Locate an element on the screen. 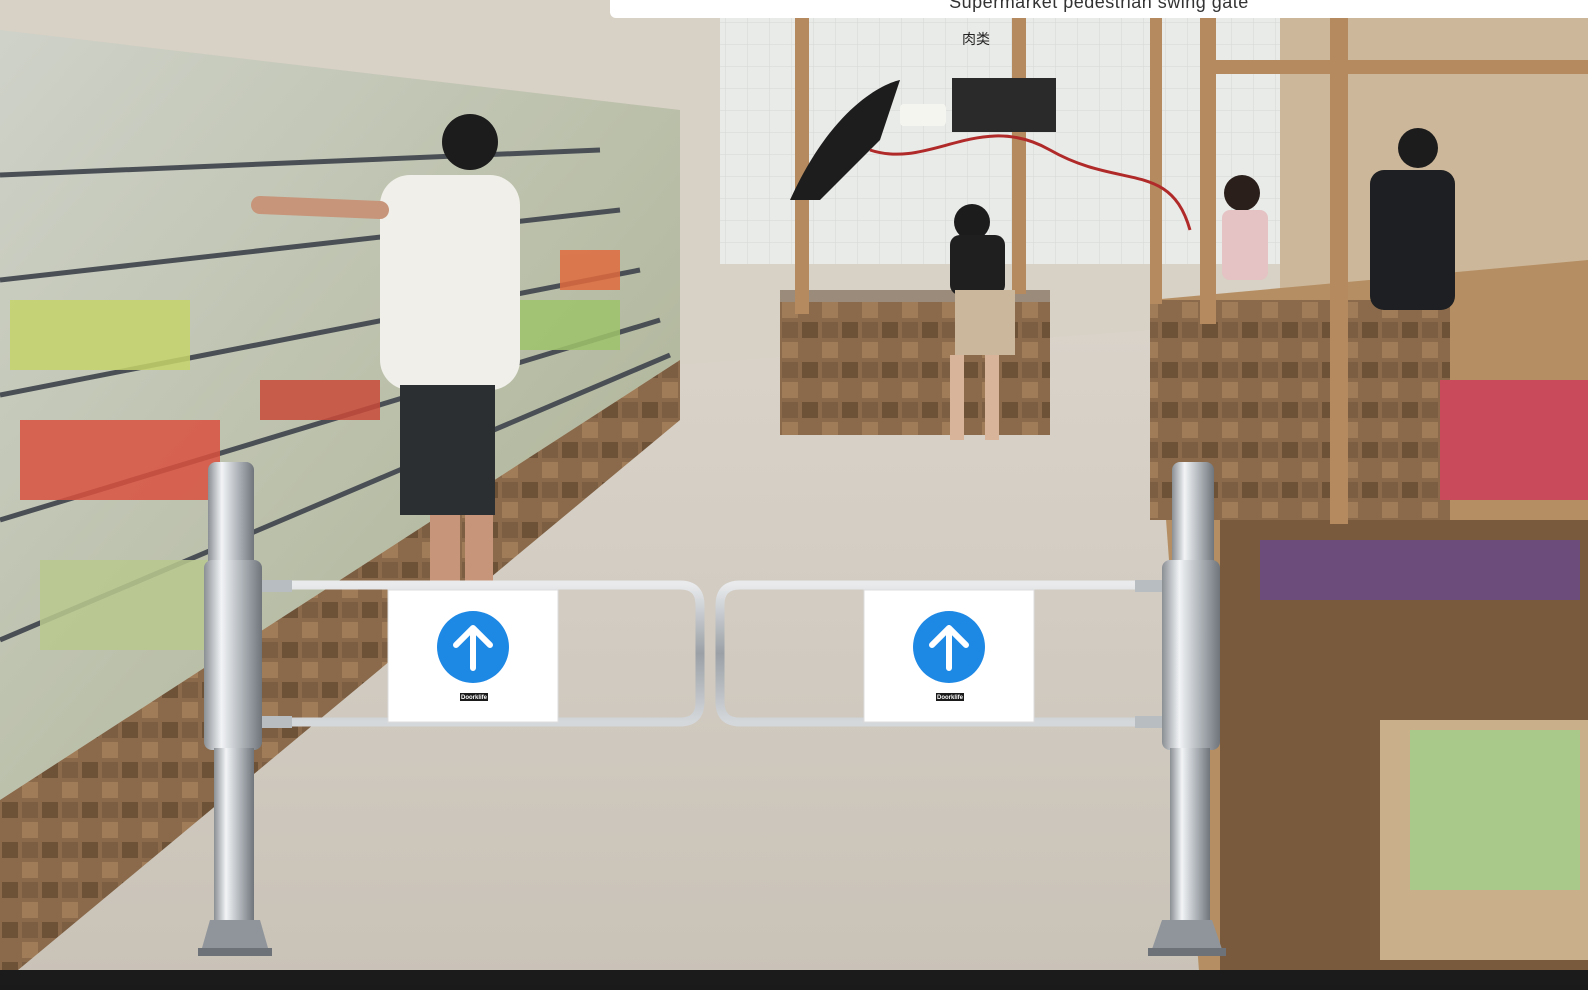  left-gate-panel: Doorklife is located at coordinates (473, 656).